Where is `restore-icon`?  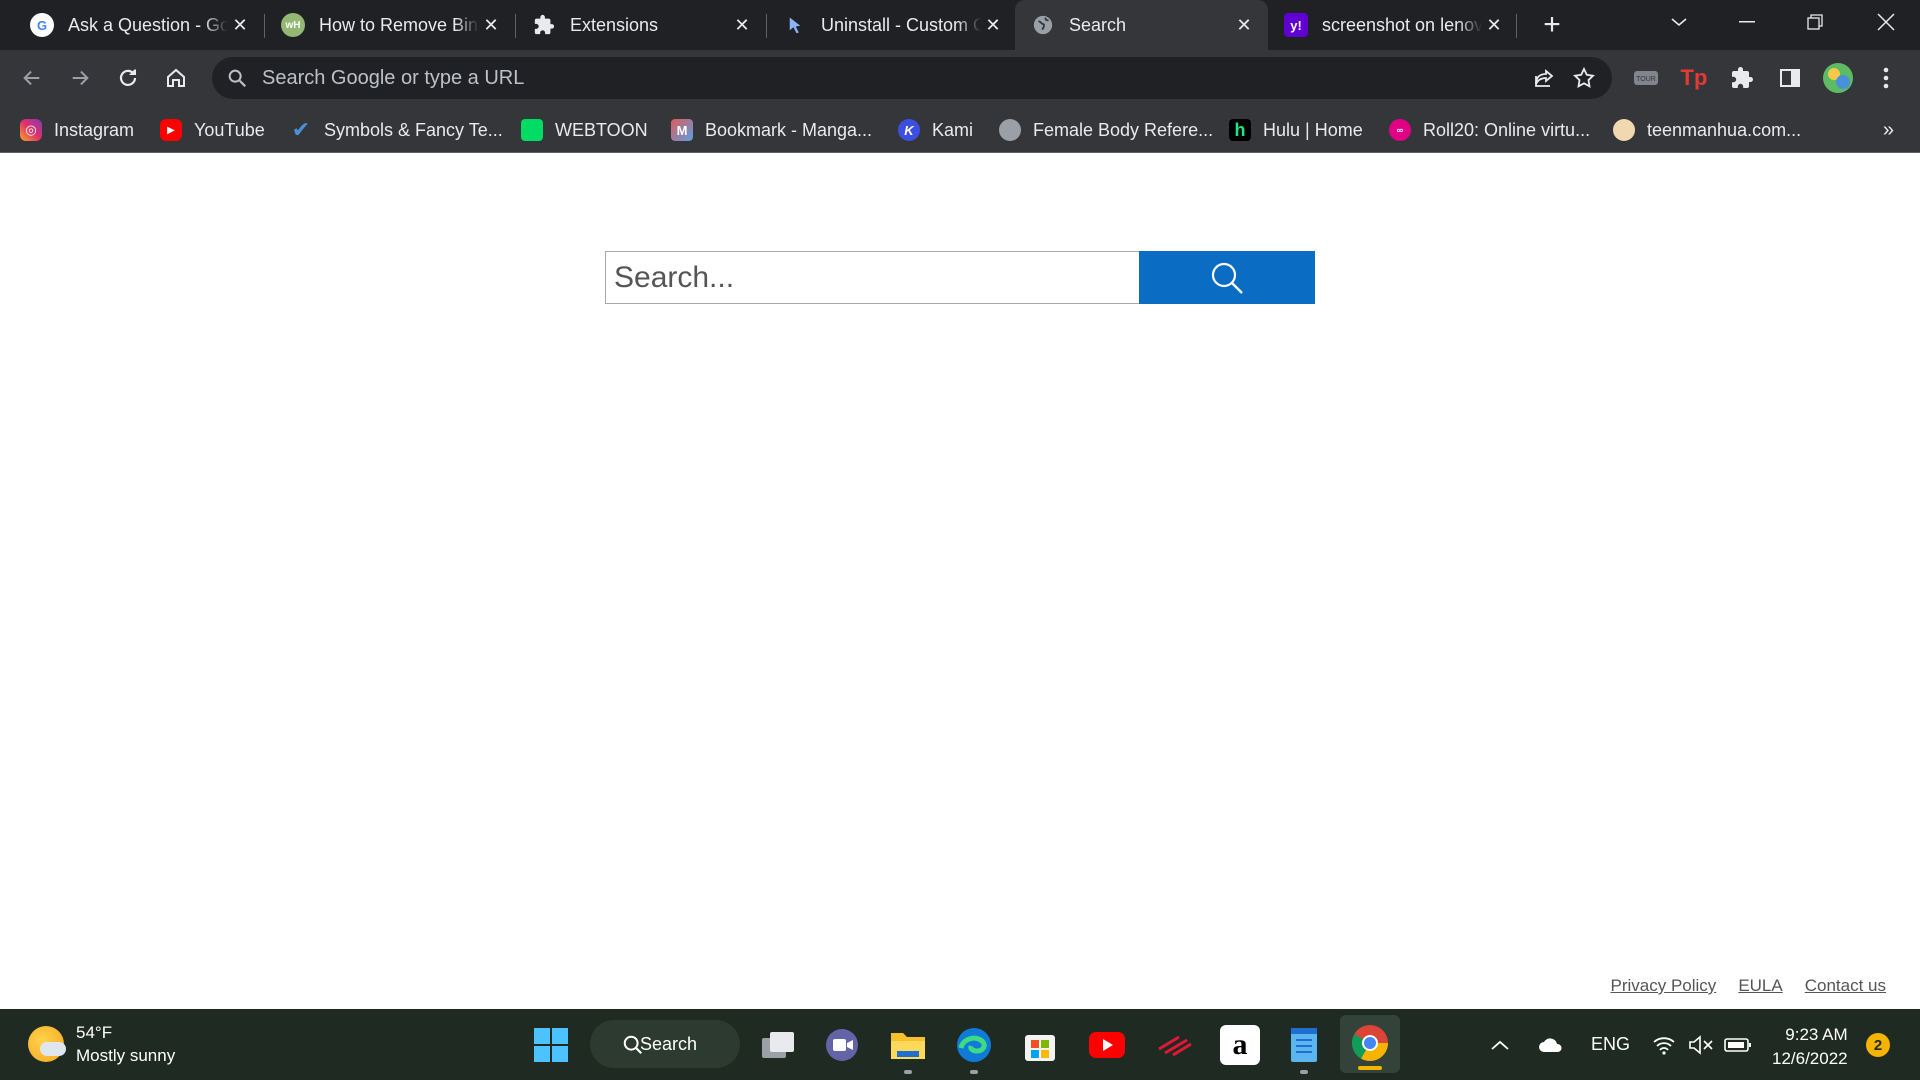 restore-icon is located at coordinates (1815, 22).